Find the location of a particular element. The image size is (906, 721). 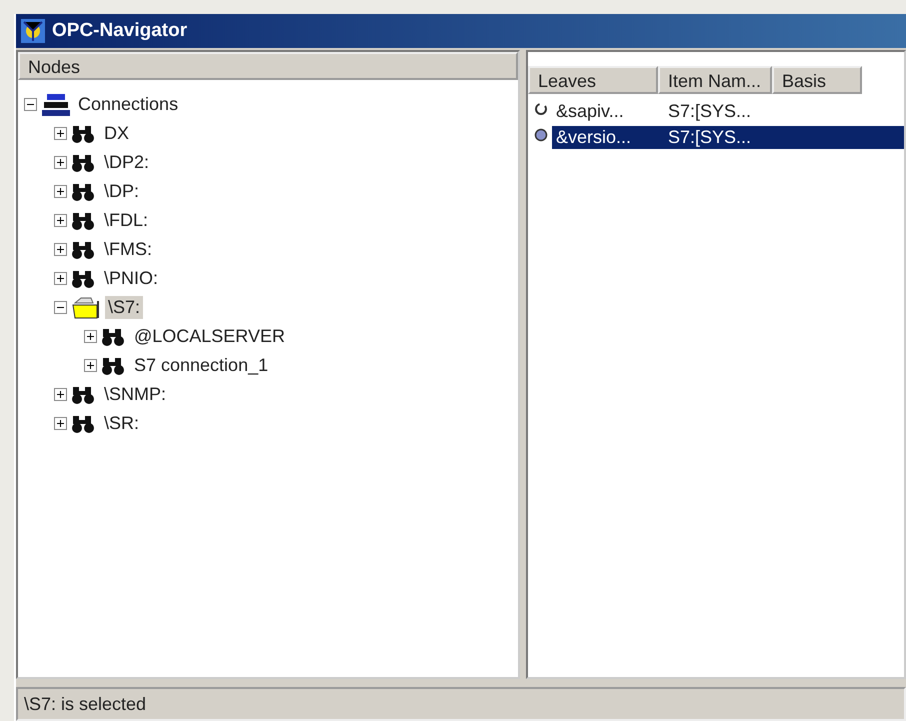

tree-item: \S7: is located at coordinates (124, 307).